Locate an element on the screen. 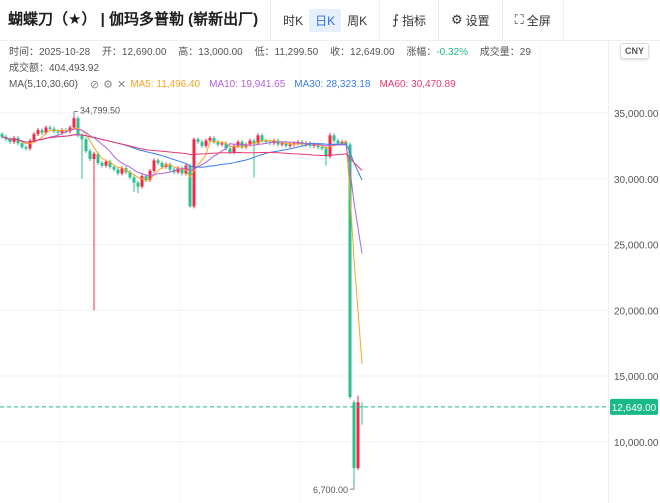  close-icon: ✕ is located at coordinates (121, 85).